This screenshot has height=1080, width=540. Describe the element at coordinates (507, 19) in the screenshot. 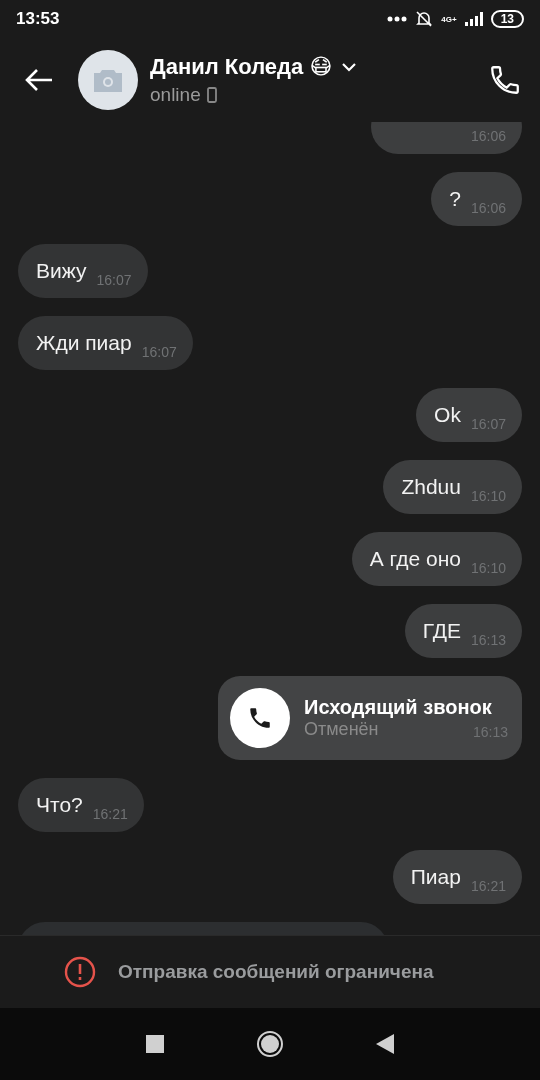

I see `battery-level: 13` at that location.